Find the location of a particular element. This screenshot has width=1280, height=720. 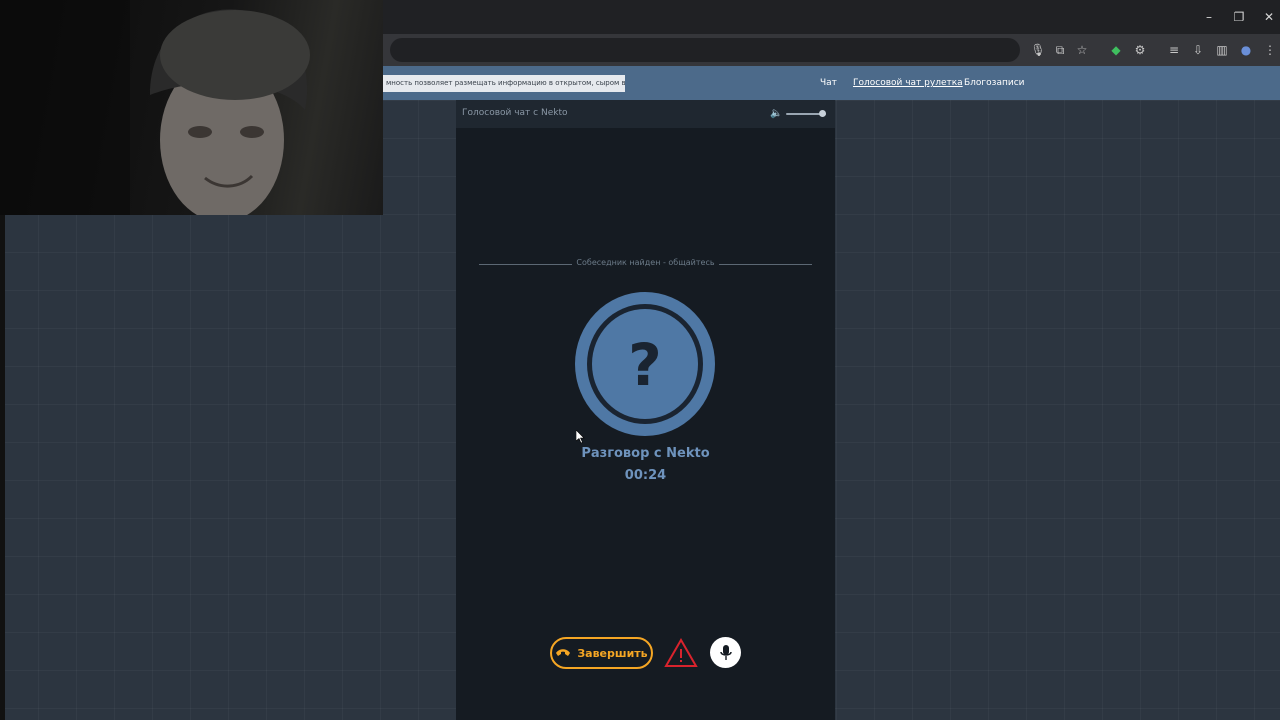

playlist-icon: ≡ is located at coordinates (1174, 50).